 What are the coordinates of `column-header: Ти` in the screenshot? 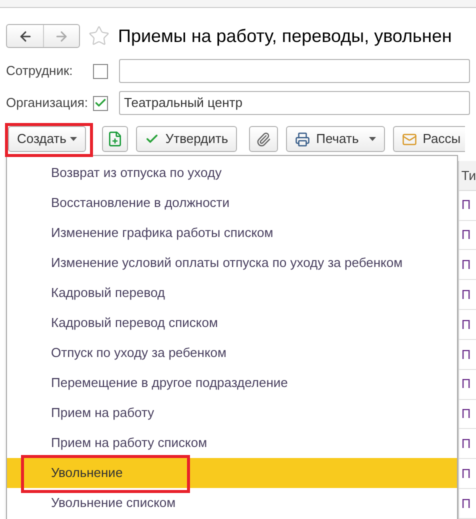 It's located at (467, 176).